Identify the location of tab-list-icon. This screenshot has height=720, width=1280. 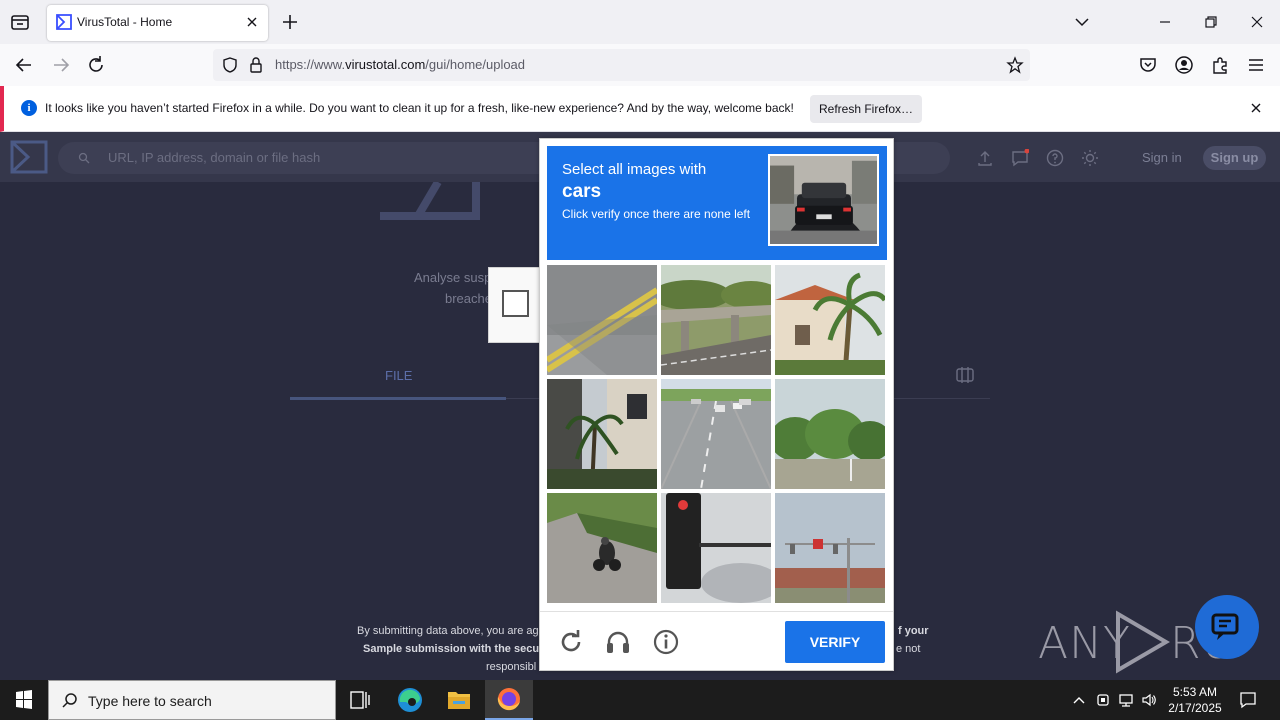
(20, 22).